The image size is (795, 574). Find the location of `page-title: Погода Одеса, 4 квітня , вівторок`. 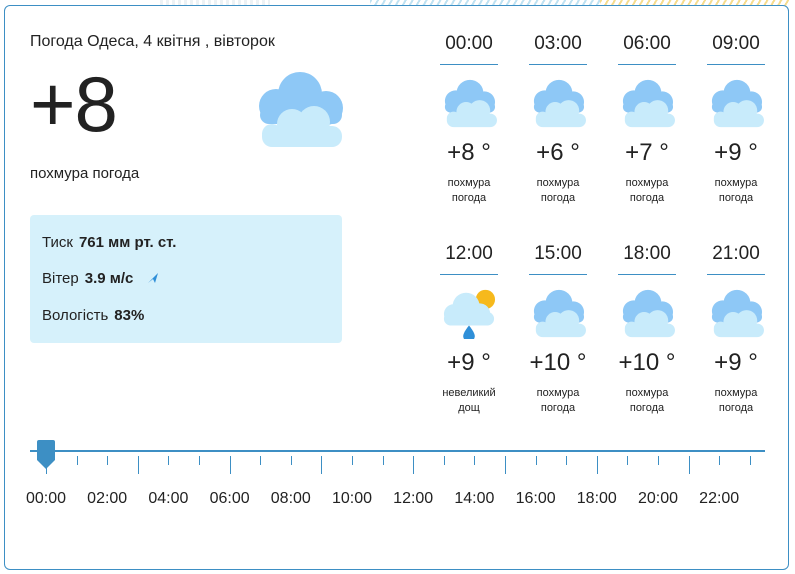

page-title: Погода Одеса, 4 квітня , вівторок is located at coordinates (152, 41).